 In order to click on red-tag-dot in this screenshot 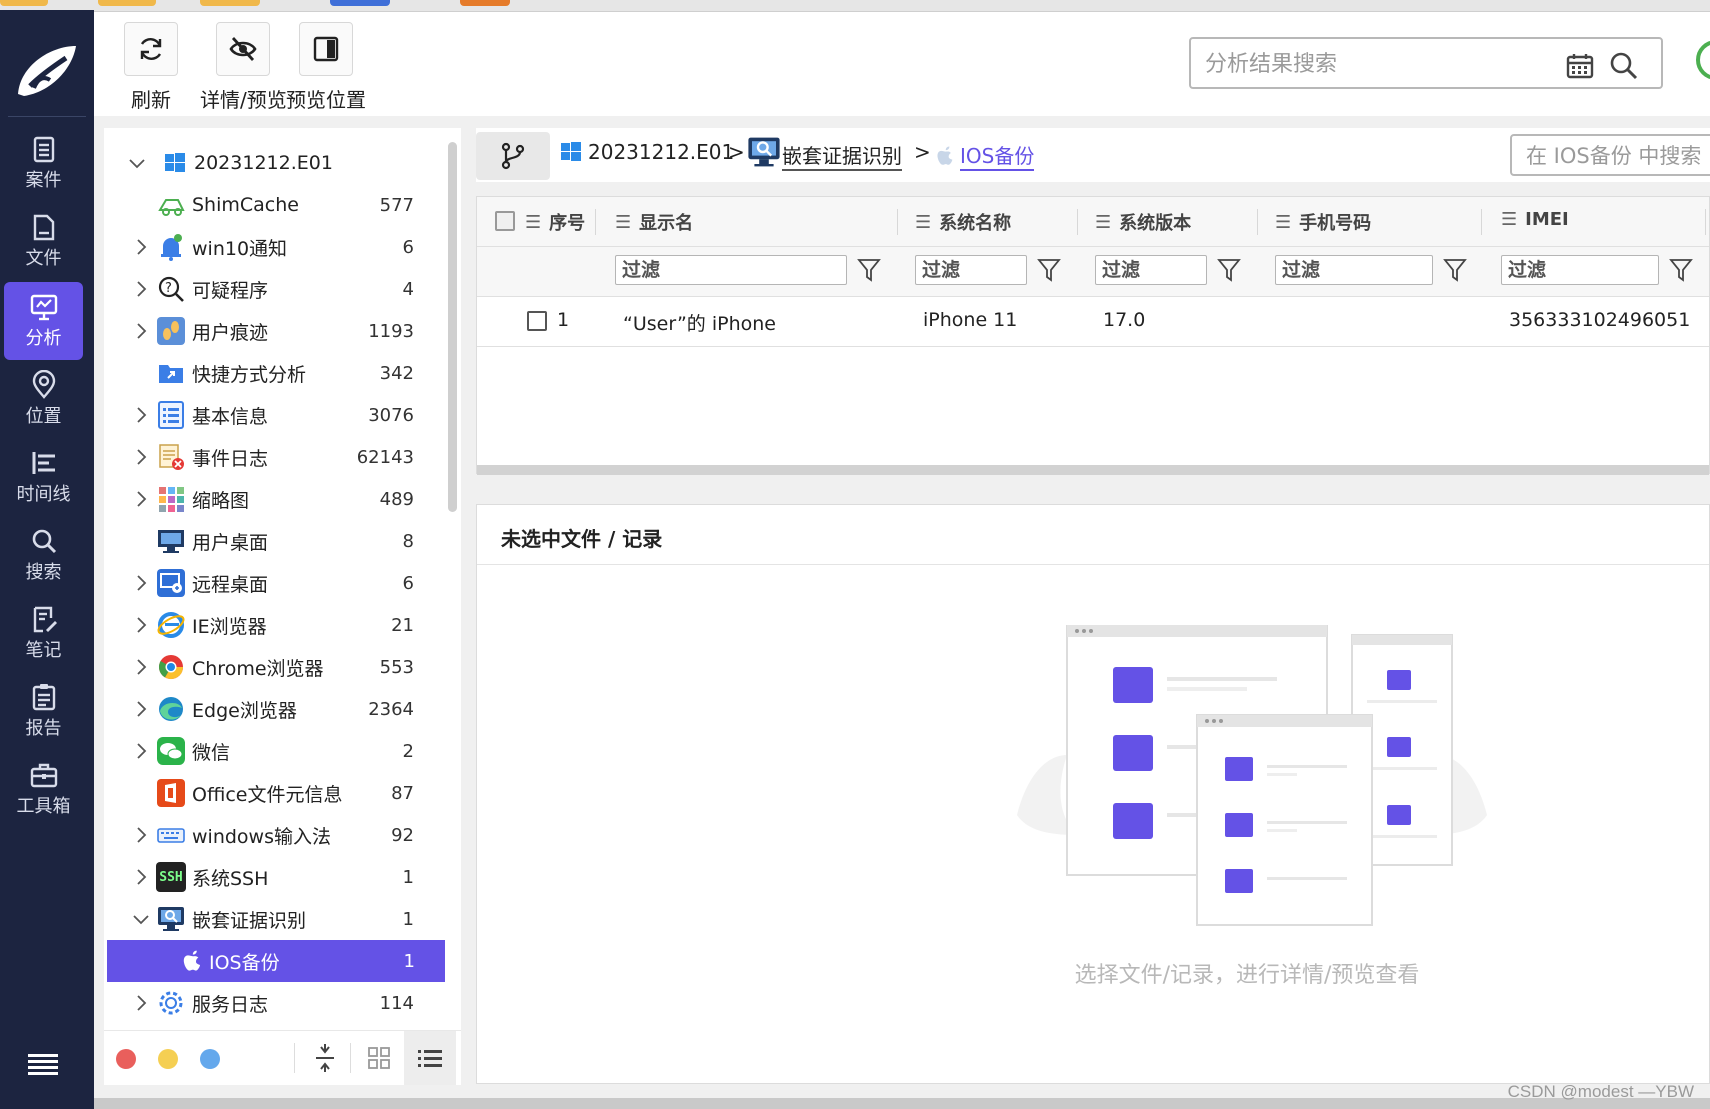, I will do `click(126, 1059)`.